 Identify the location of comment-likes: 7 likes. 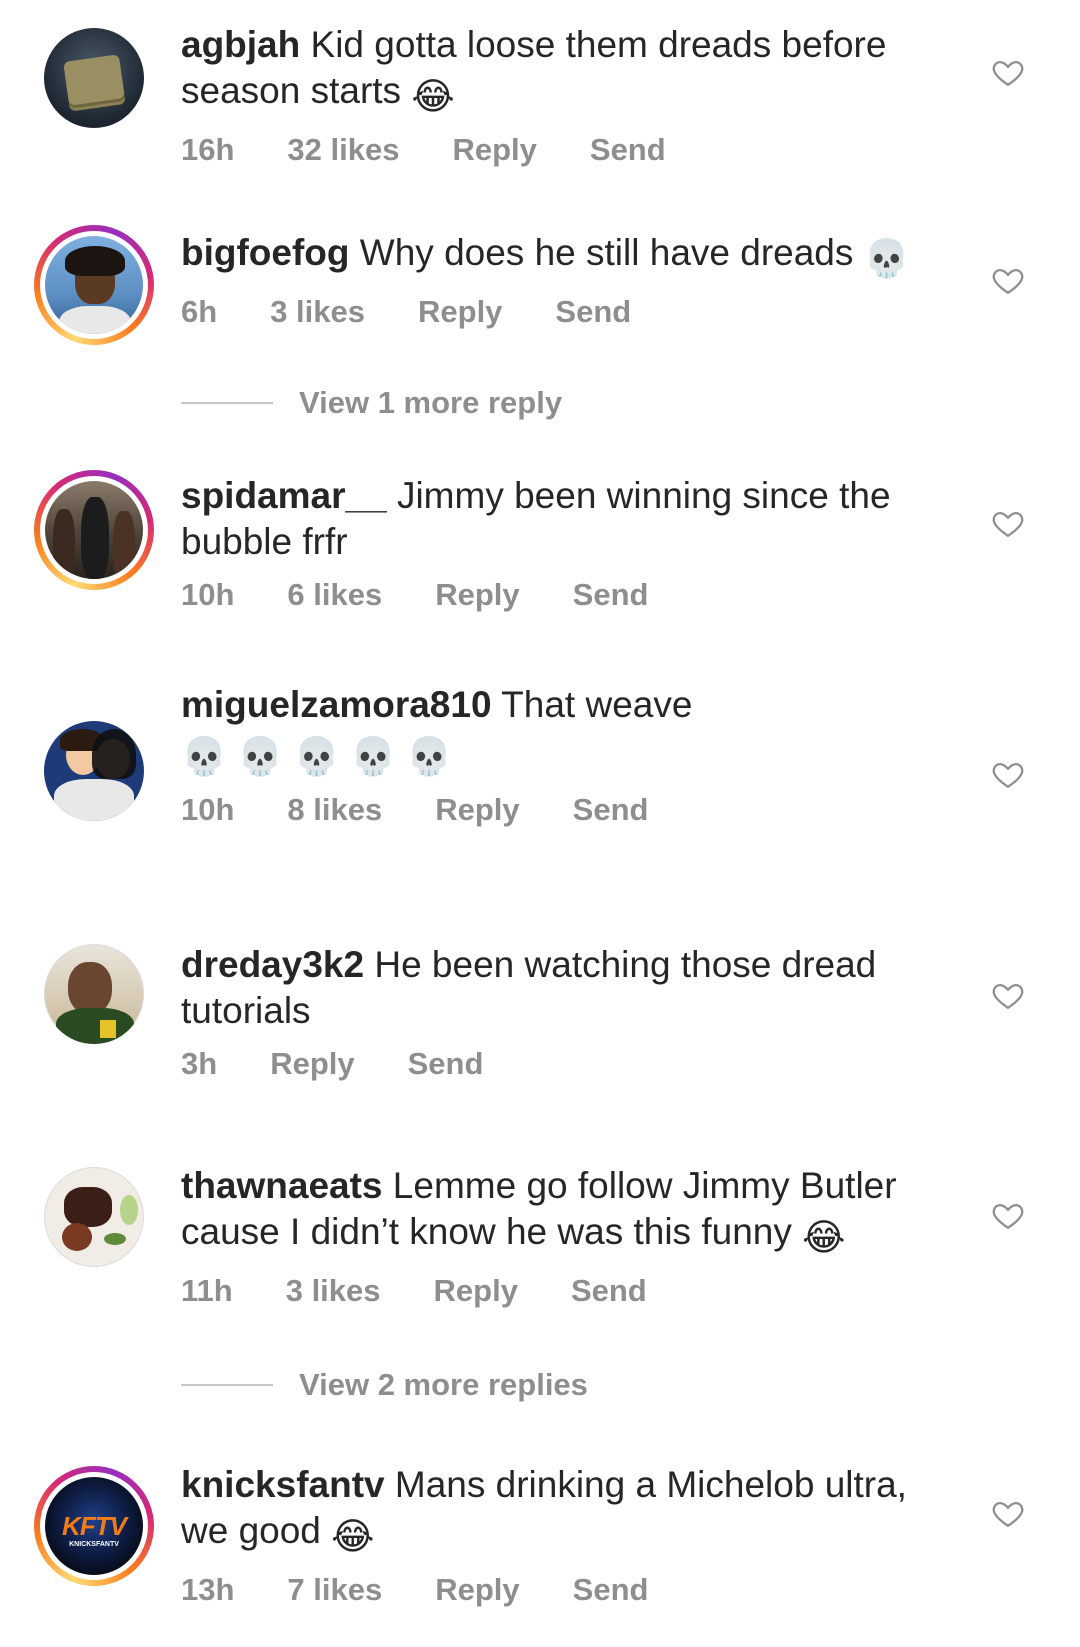
(334, 1590).